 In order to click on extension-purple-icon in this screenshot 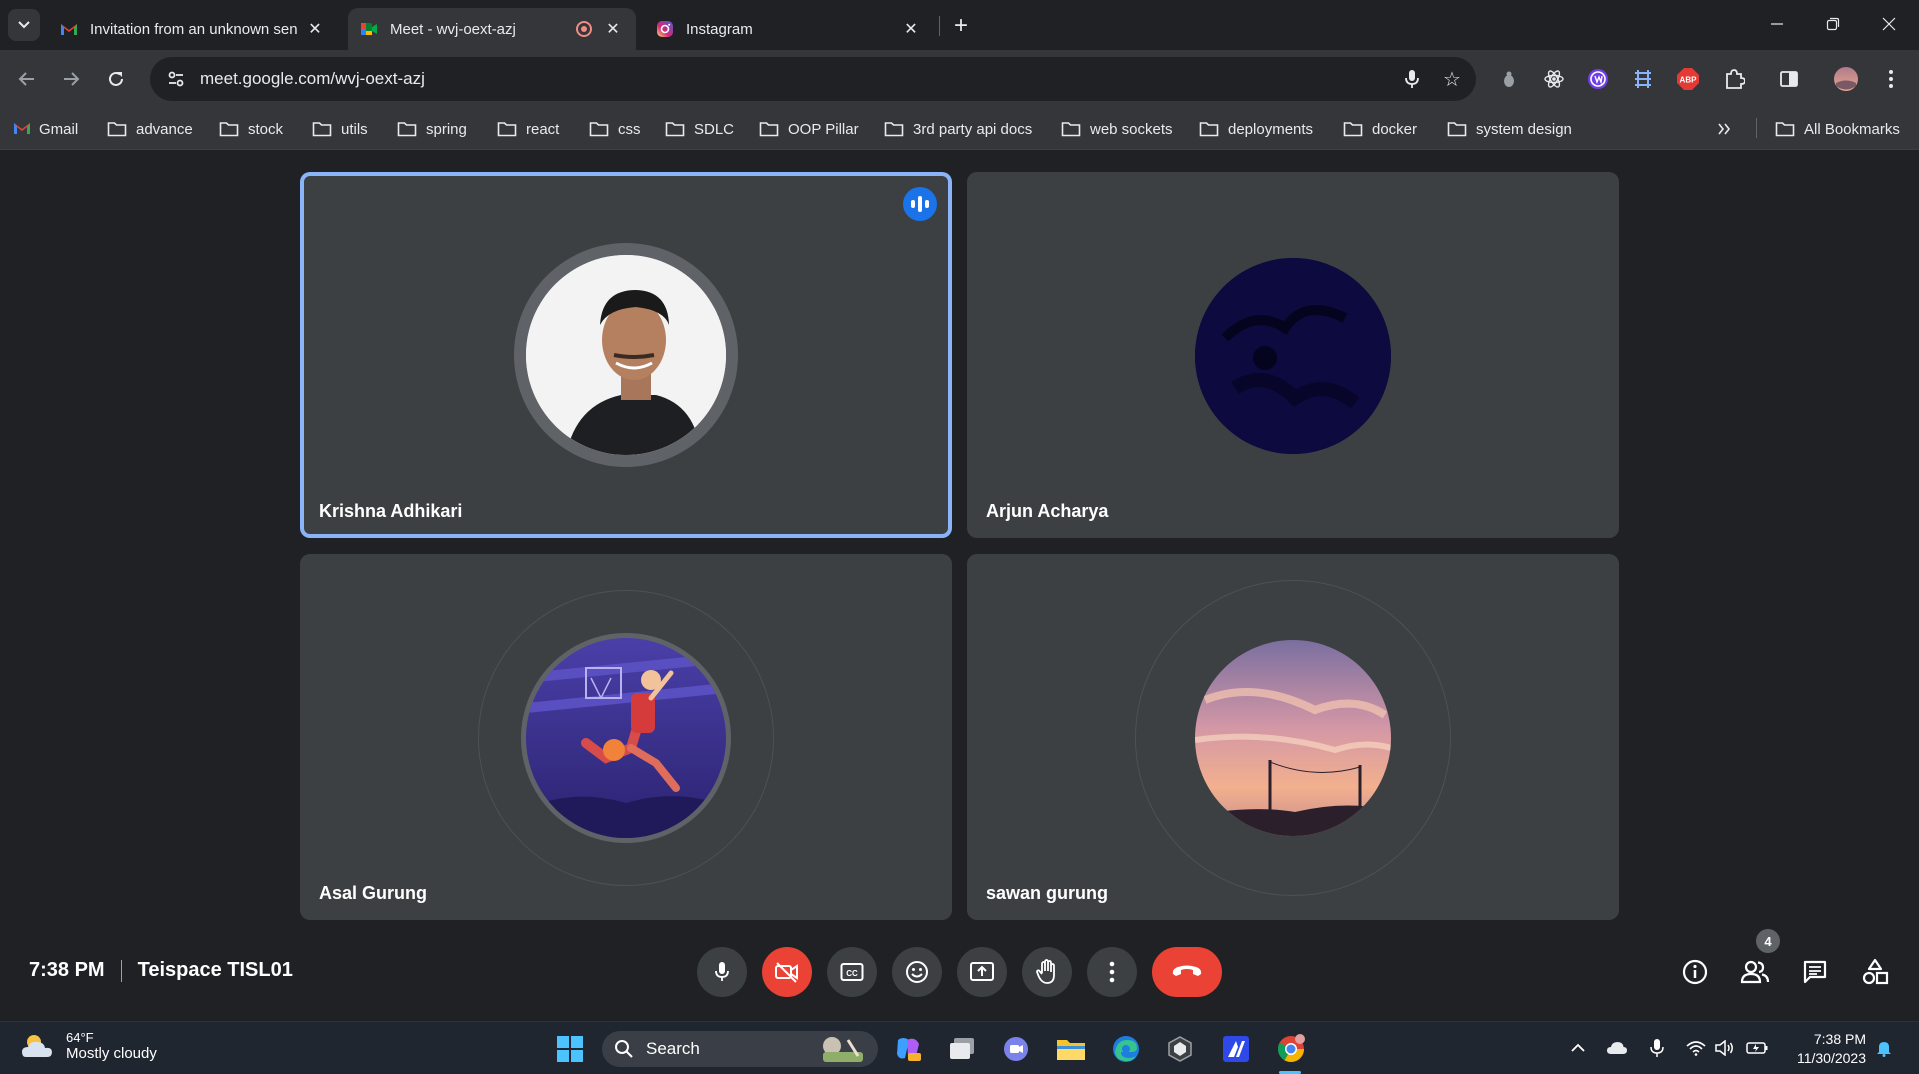, I will do `click(1598, 79)`.